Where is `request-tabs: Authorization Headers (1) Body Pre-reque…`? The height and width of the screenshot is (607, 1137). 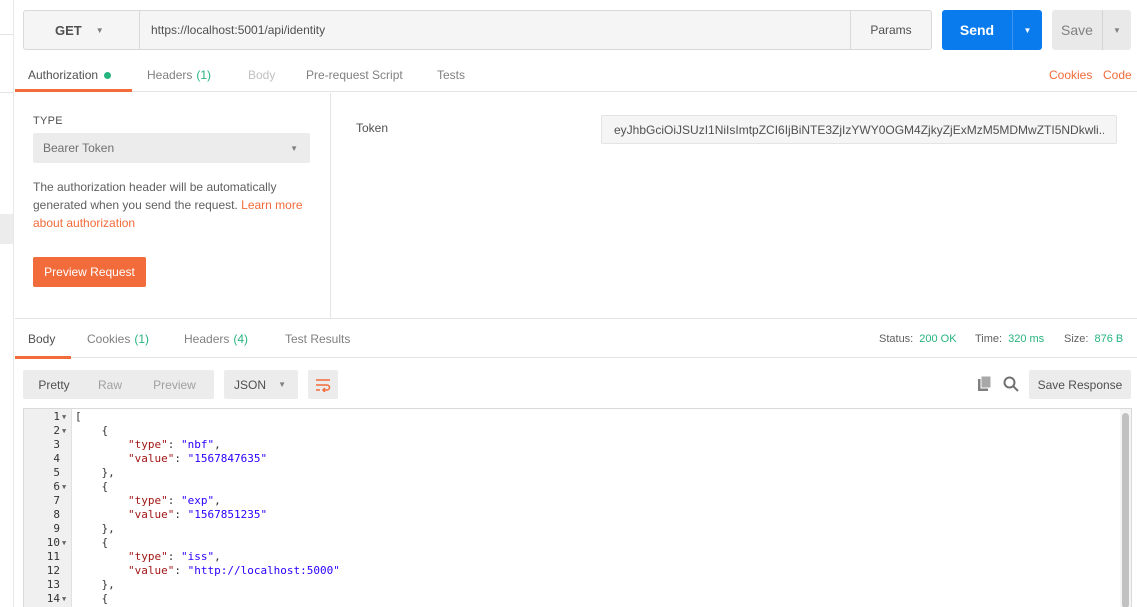
request-tabs: Authorization Headers (1) Body Pre-reque… is located at coordinates (576, 75).